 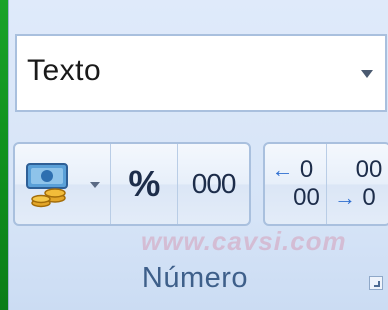 I want to click on decrease-decimal-top: 00, so click(x=369, y=169).